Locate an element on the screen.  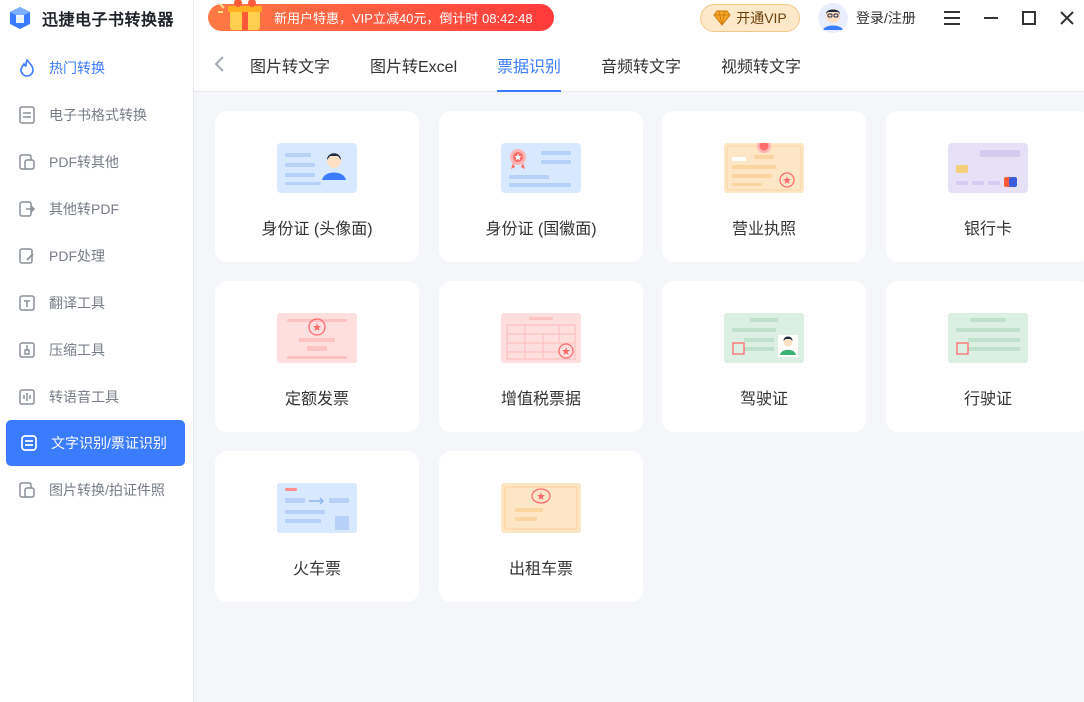
tab-audio-to-text: 音频转文字 is located at coordinates (641, 72).